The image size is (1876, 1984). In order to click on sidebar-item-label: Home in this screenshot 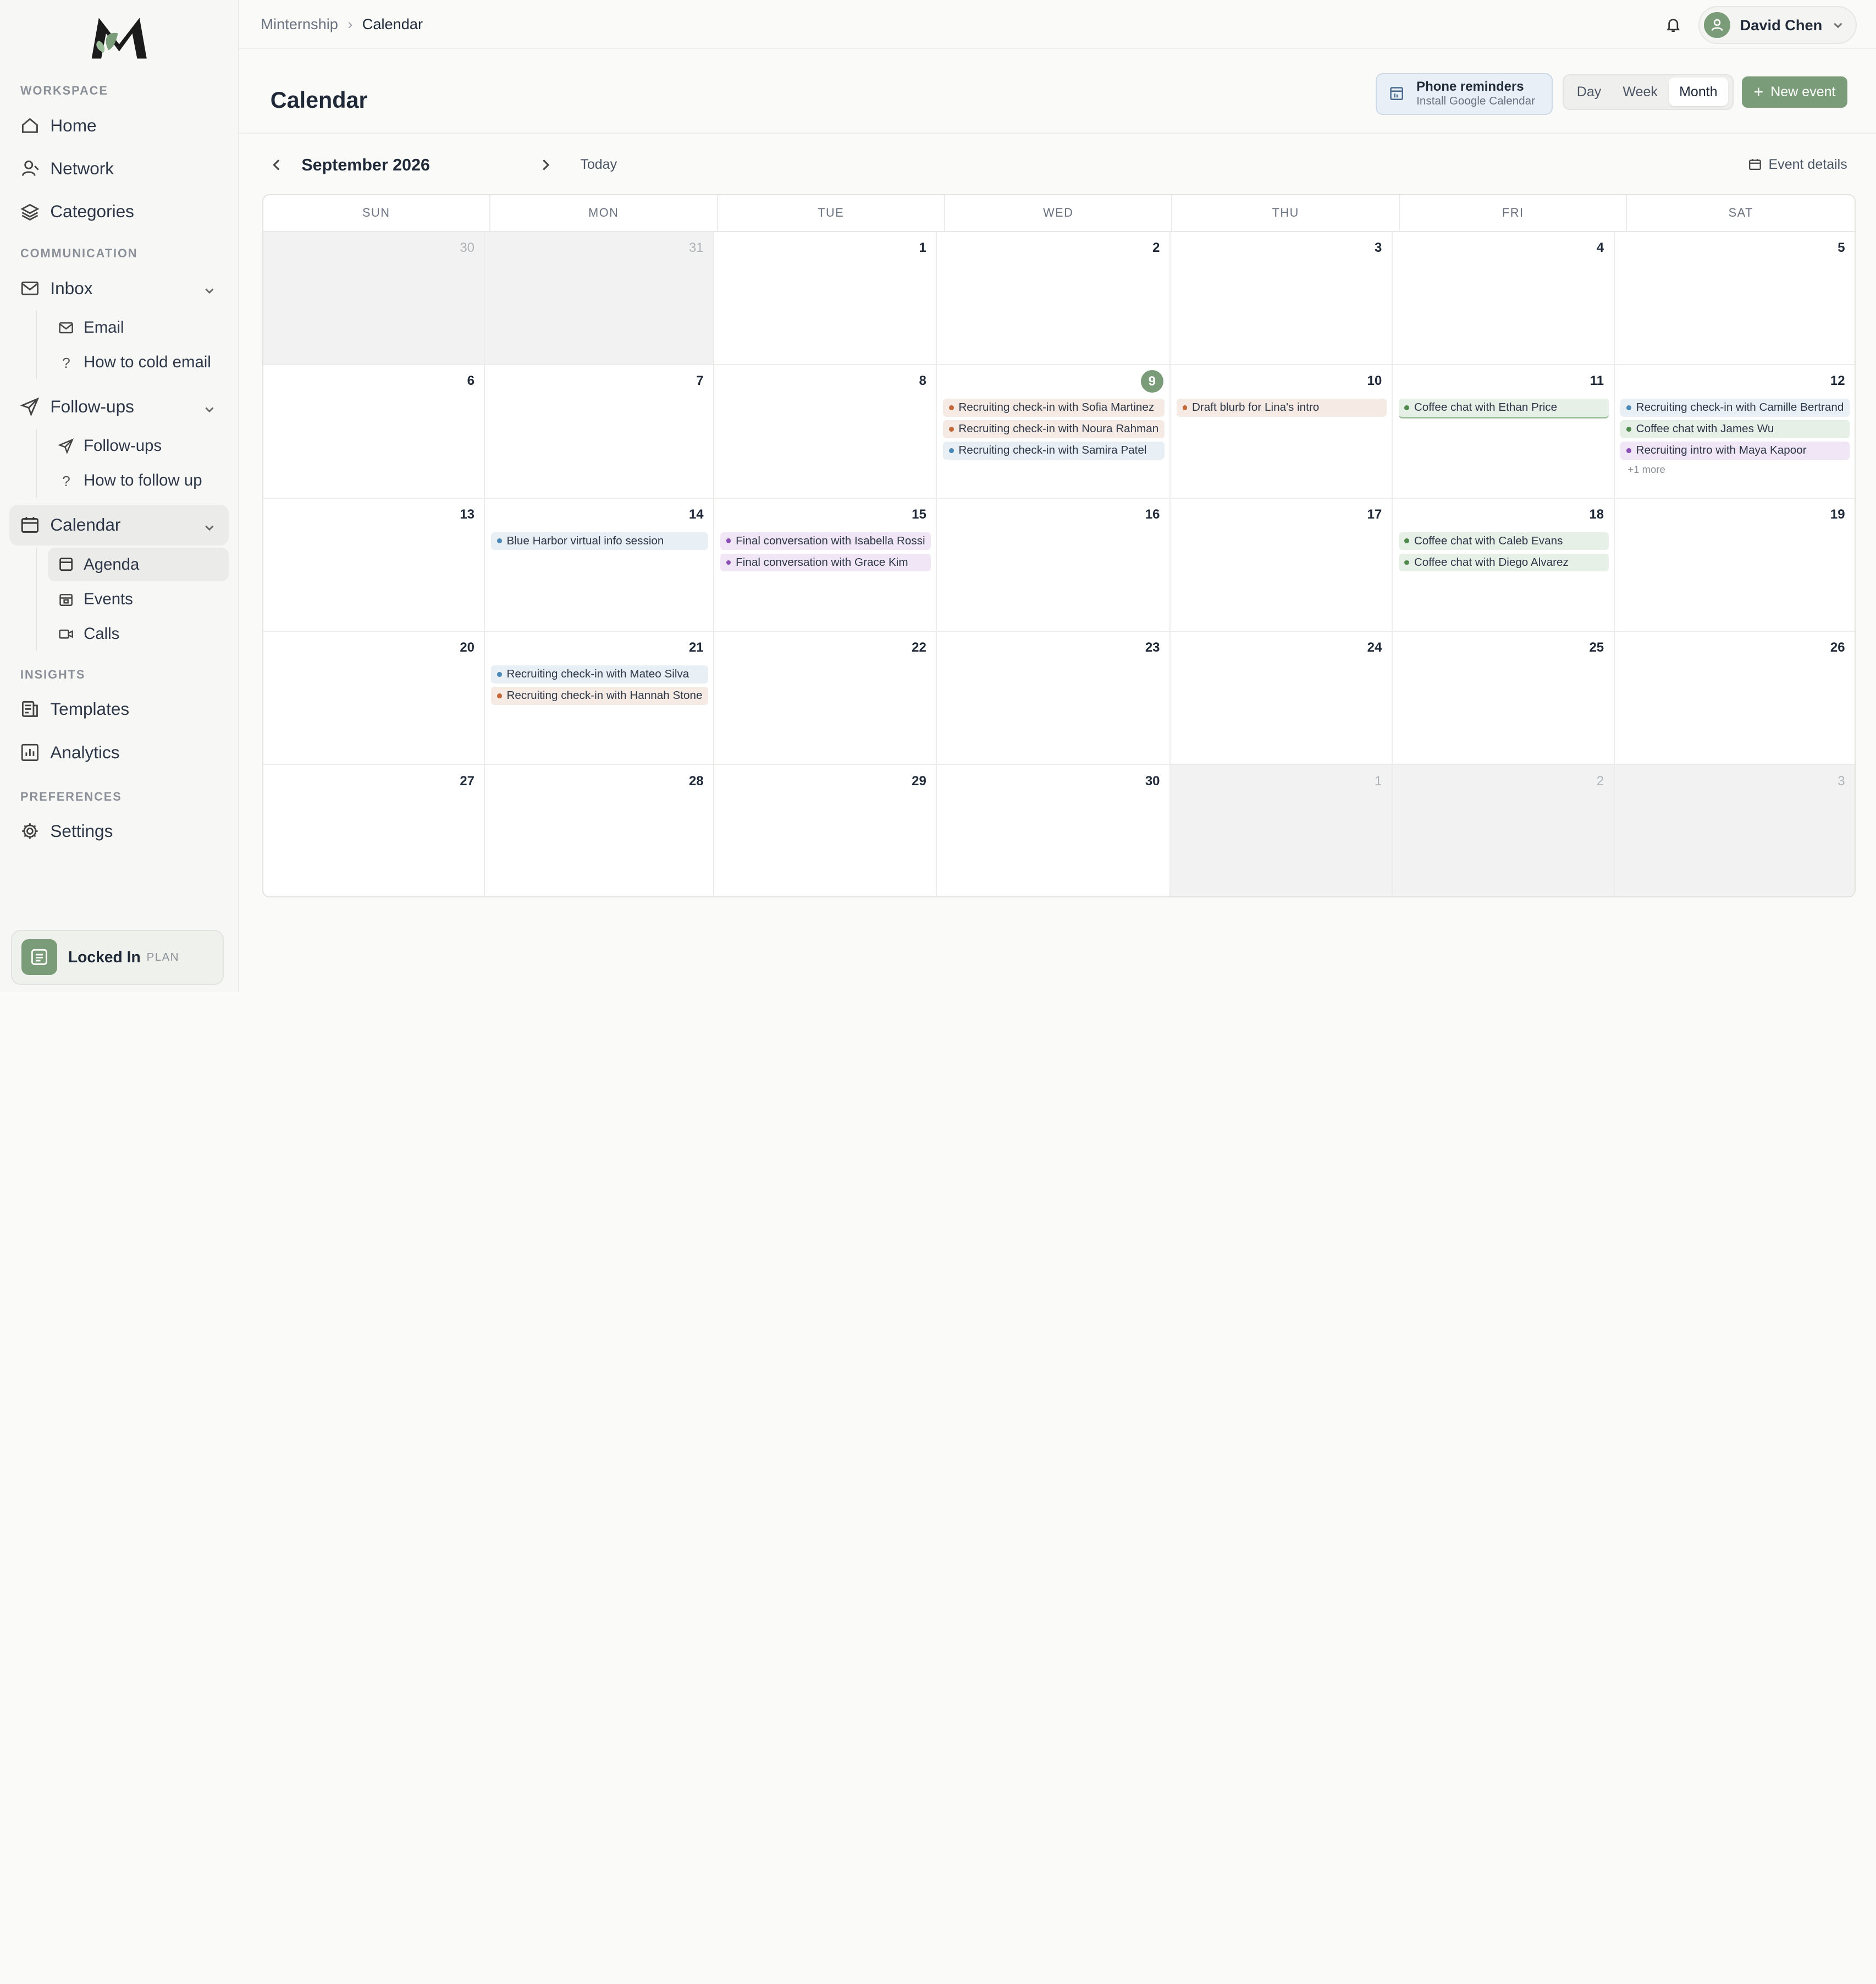, I will do `click(73, 125)`.